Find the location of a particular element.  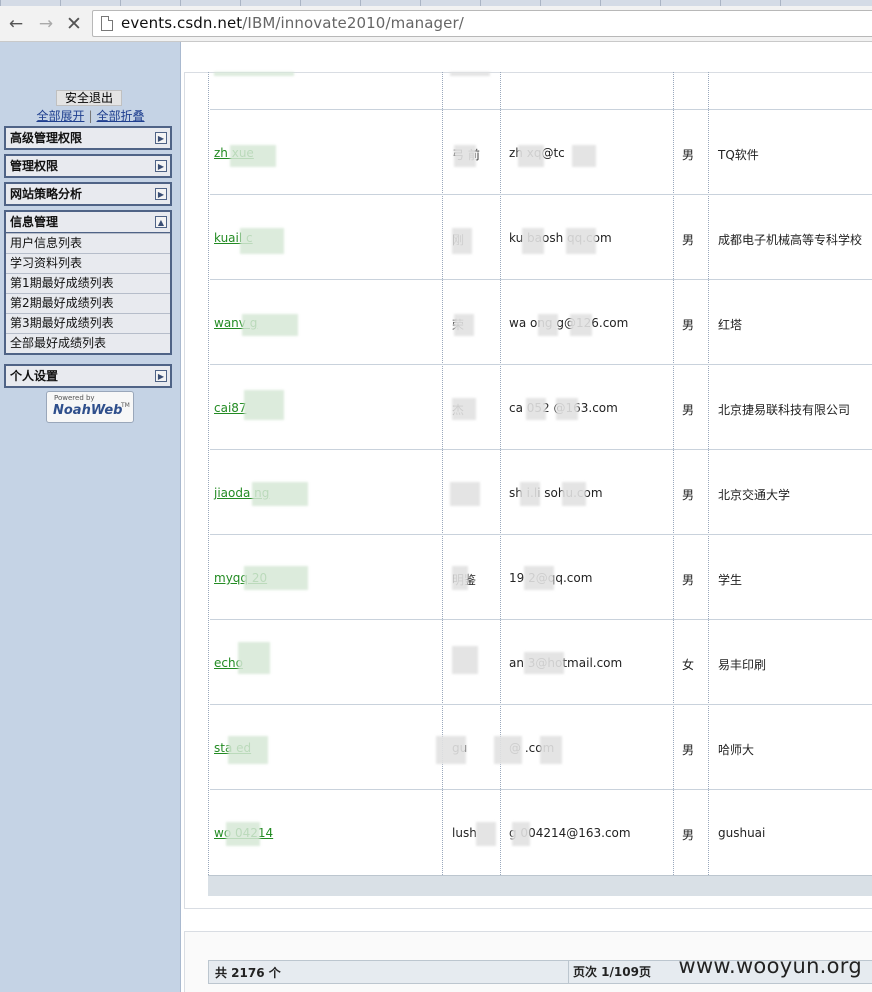

submenu-item-materials: 学习资料列表 is located at coordinates (88, 263).